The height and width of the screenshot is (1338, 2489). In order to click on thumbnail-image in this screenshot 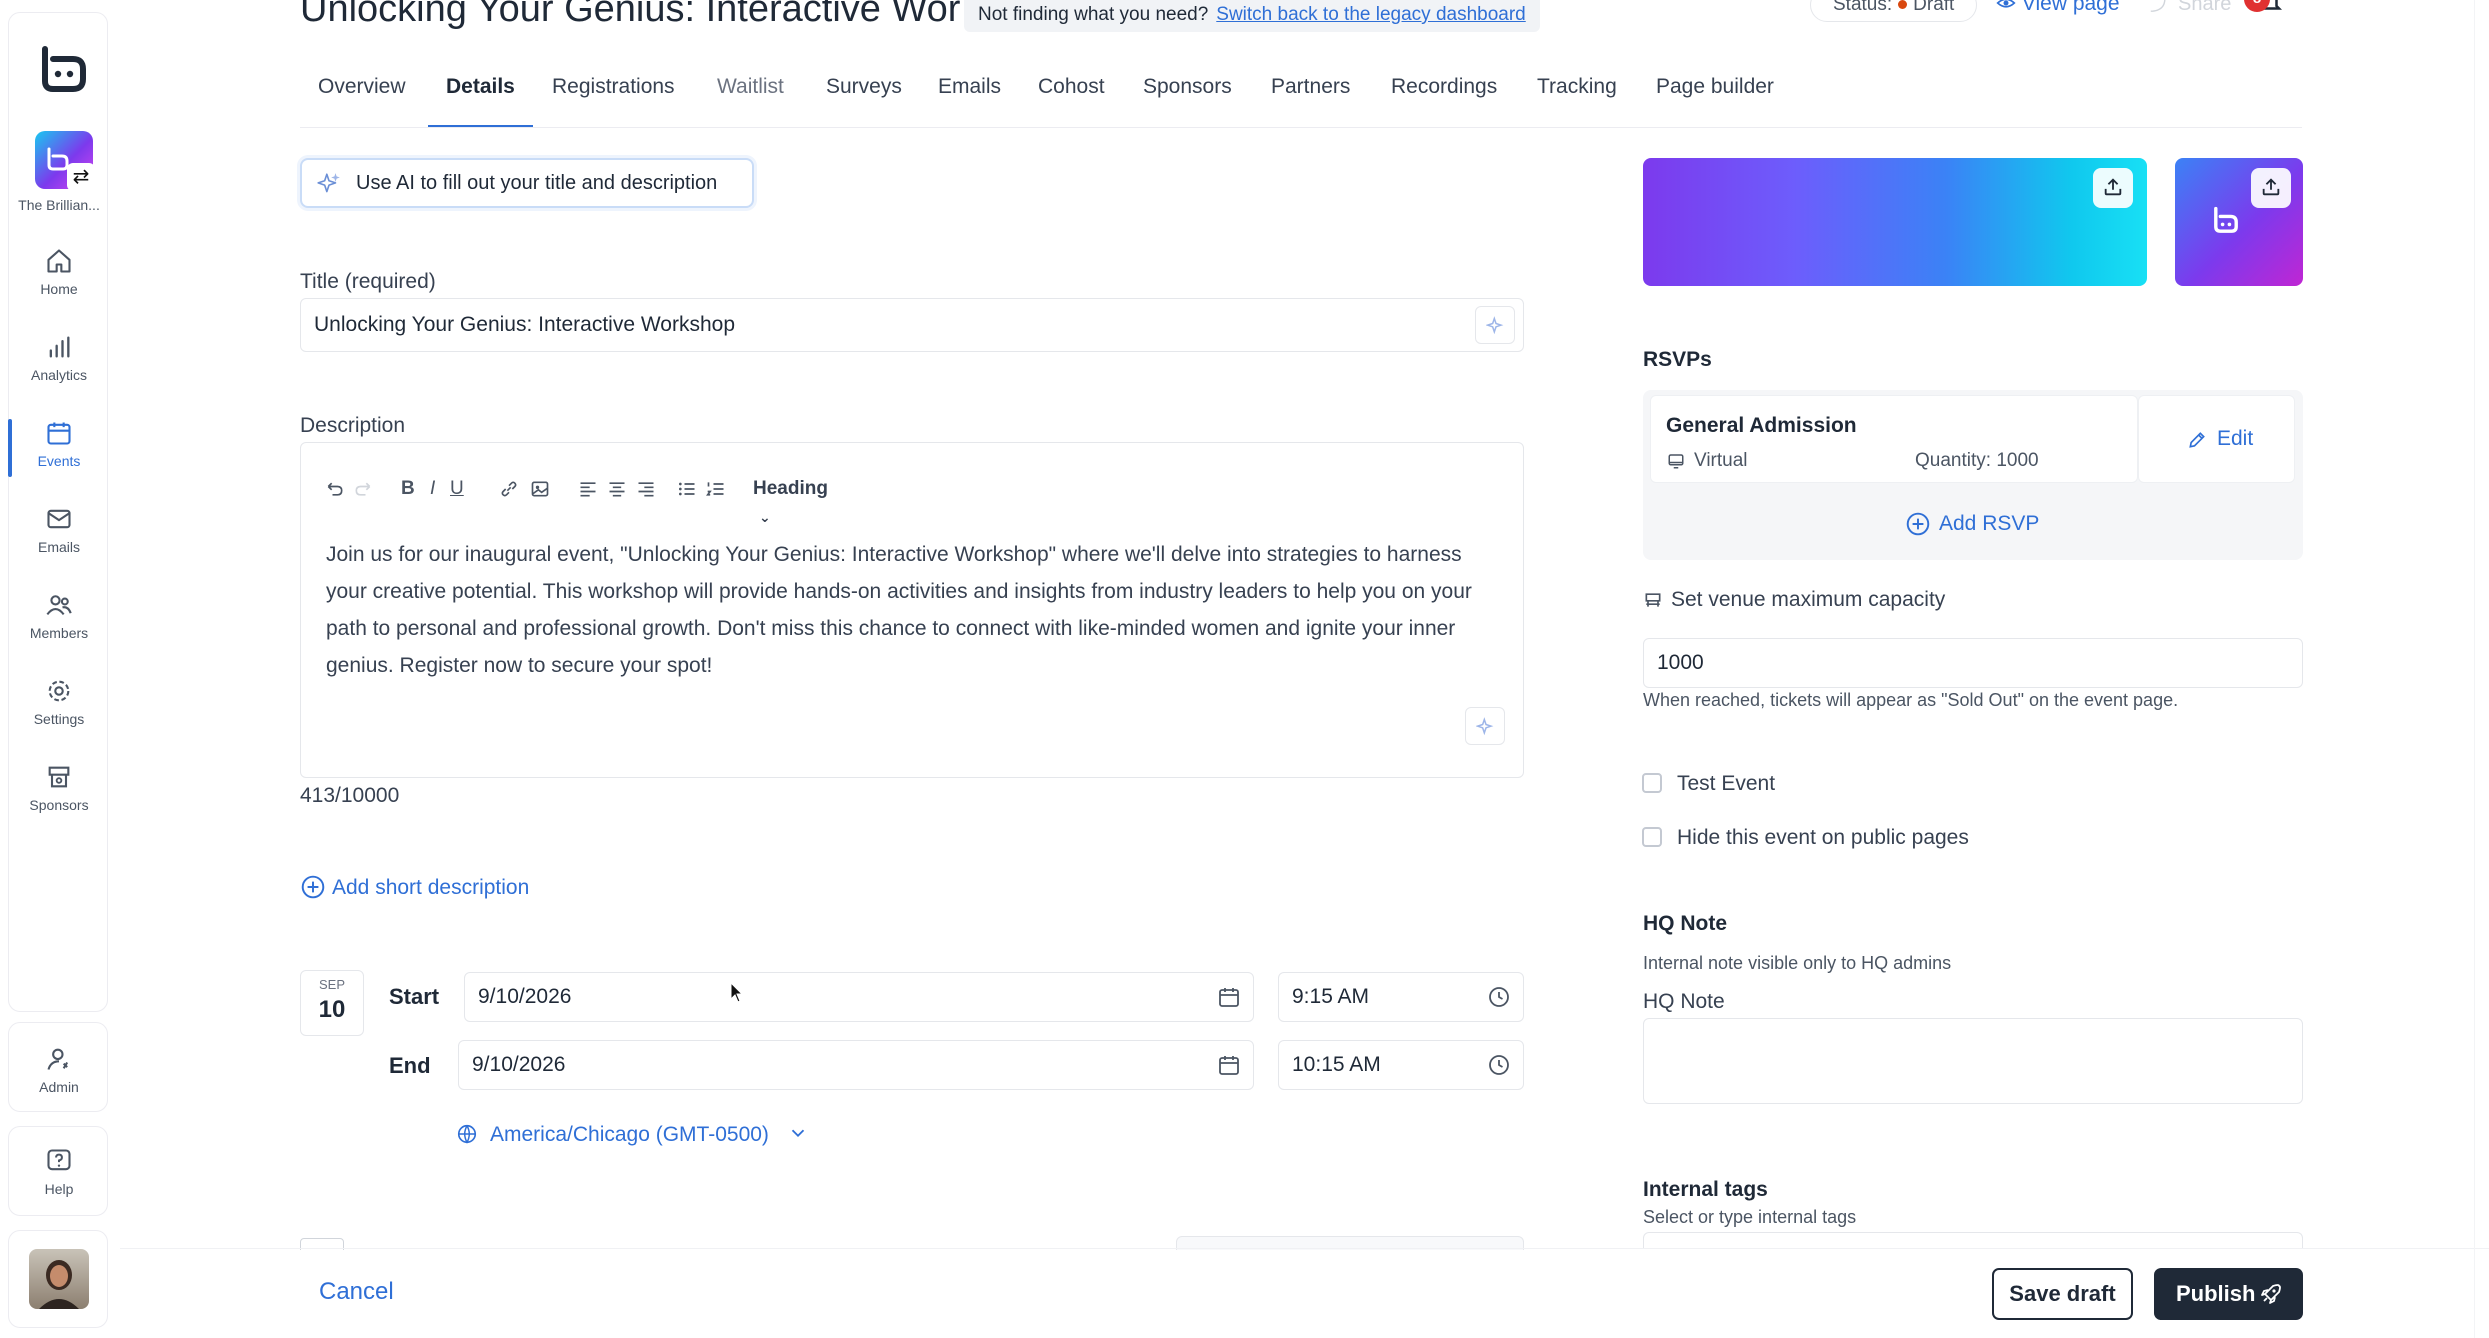, I will do `click(2239, 222)`.